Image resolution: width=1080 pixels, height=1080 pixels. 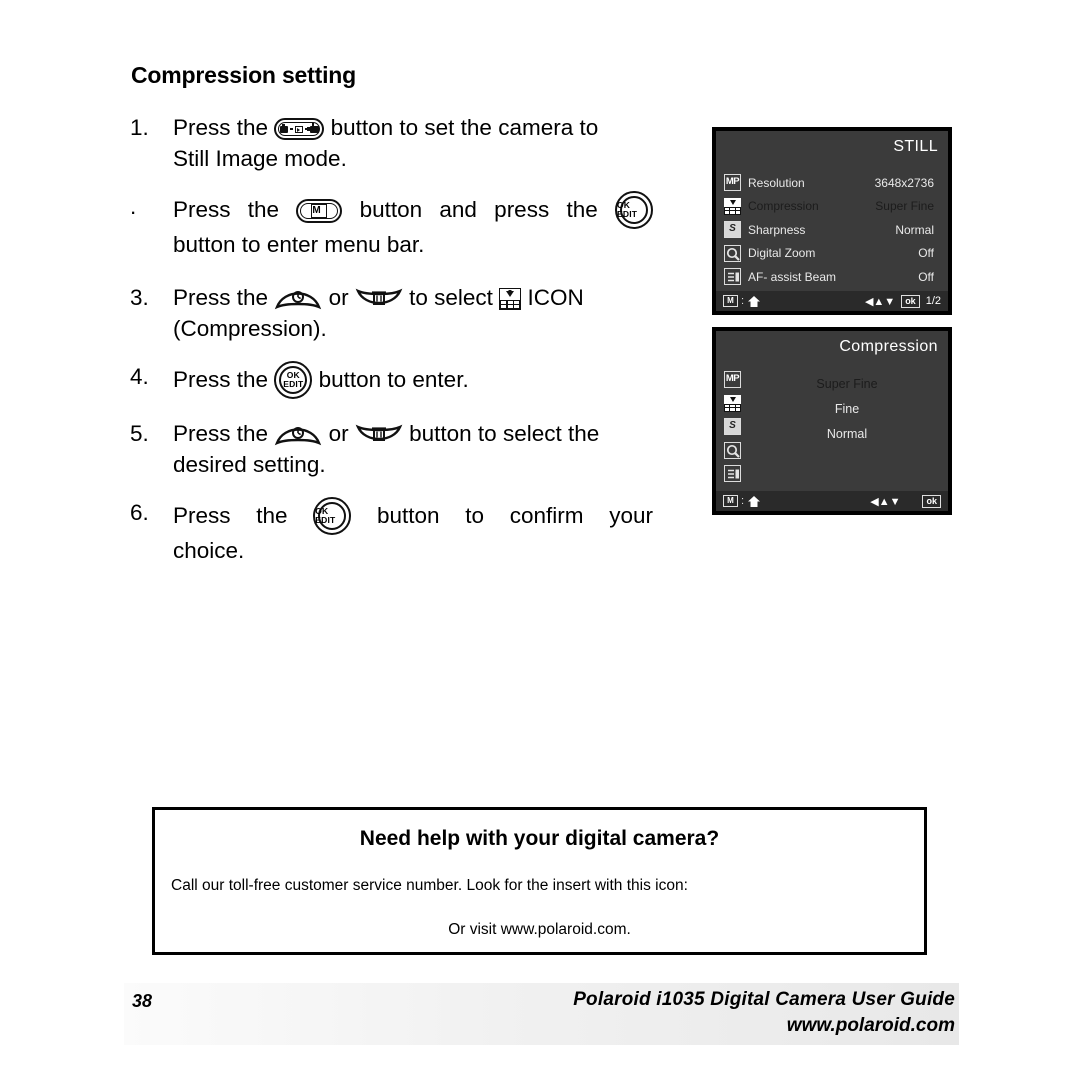 I want to click on list-item: Normal, so click(x=847, y=434).